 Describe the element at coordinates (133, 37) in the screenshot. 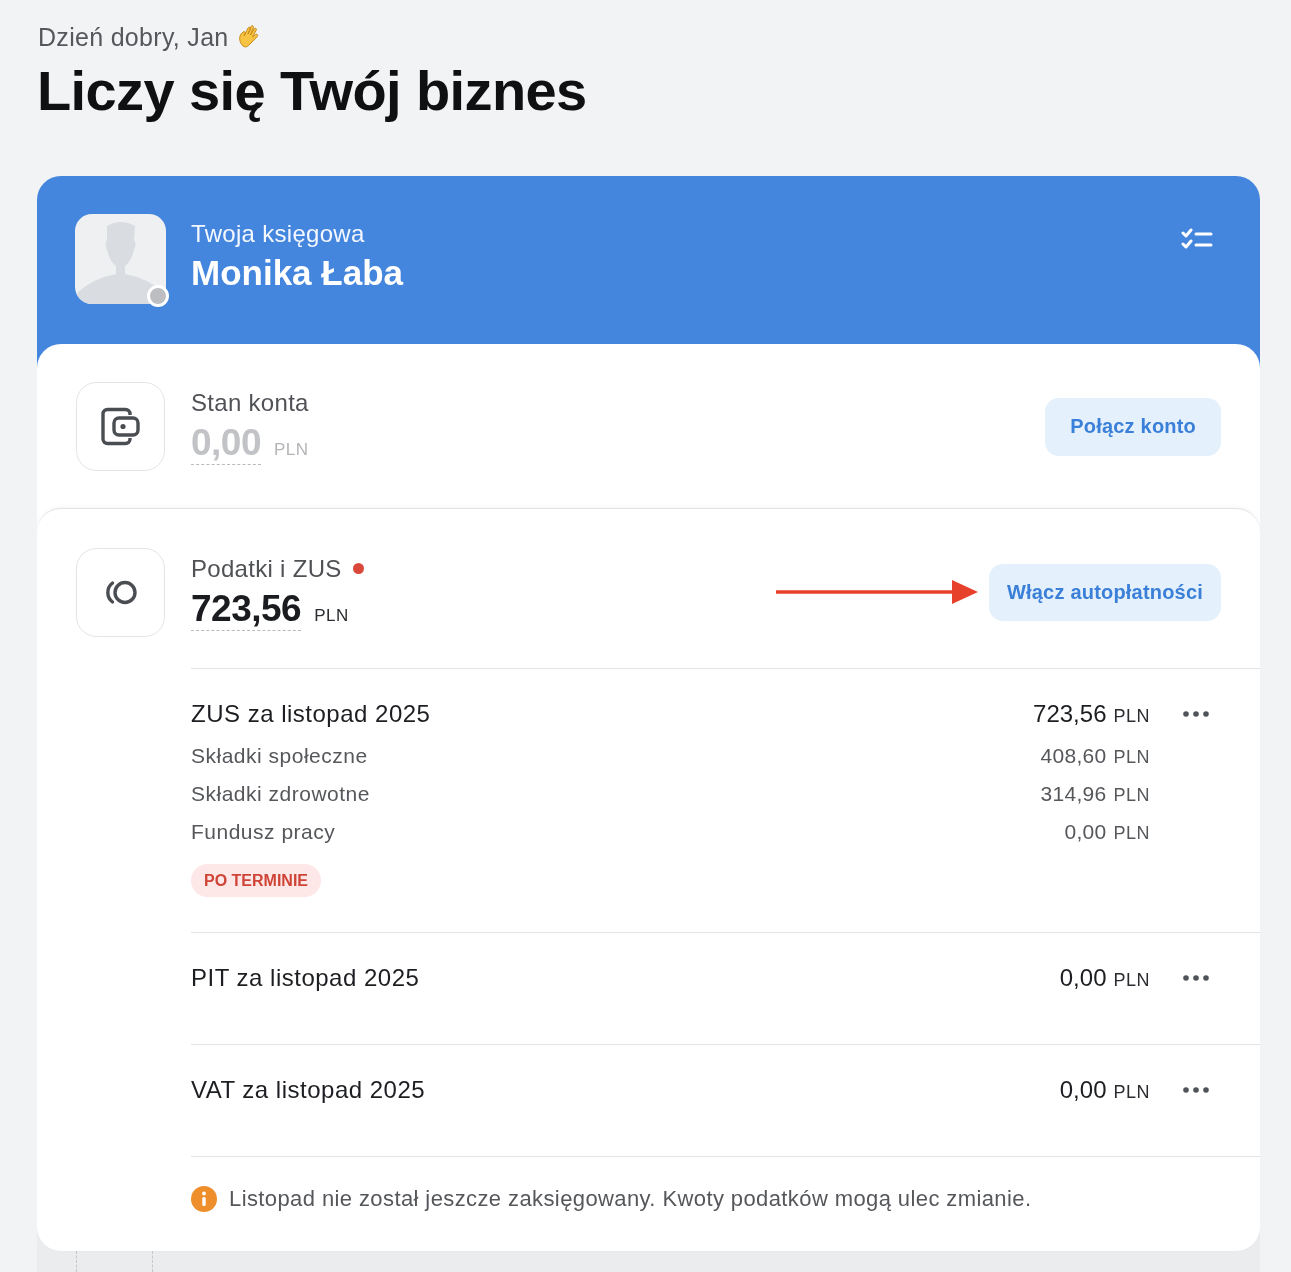

I see `greeting-text: Dzień dobry, Jan` at that location.